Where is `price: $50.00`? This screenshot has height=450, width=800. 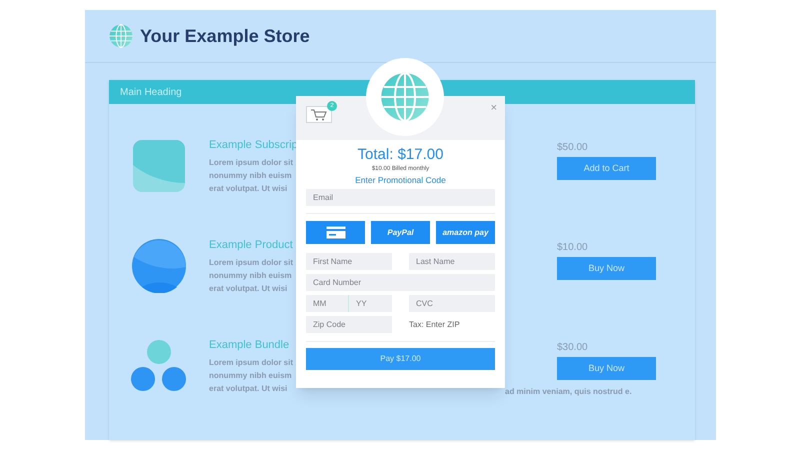
price: $50.00 is located at coordinates (573, 148).